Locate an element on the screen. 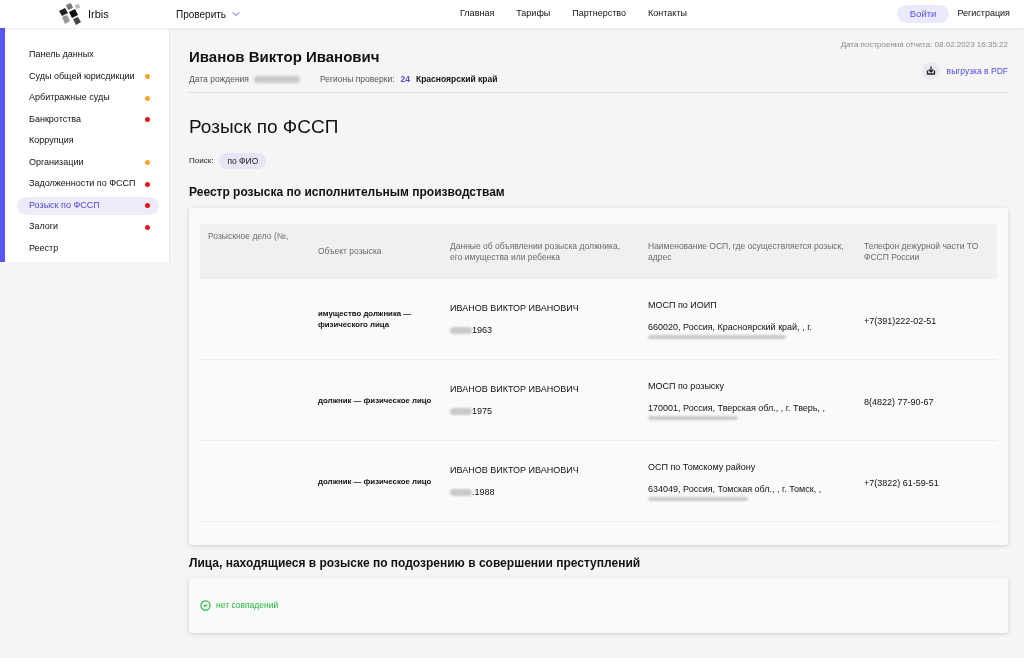  sidebar-item: Панель данных is located at coordinates (88, 55).